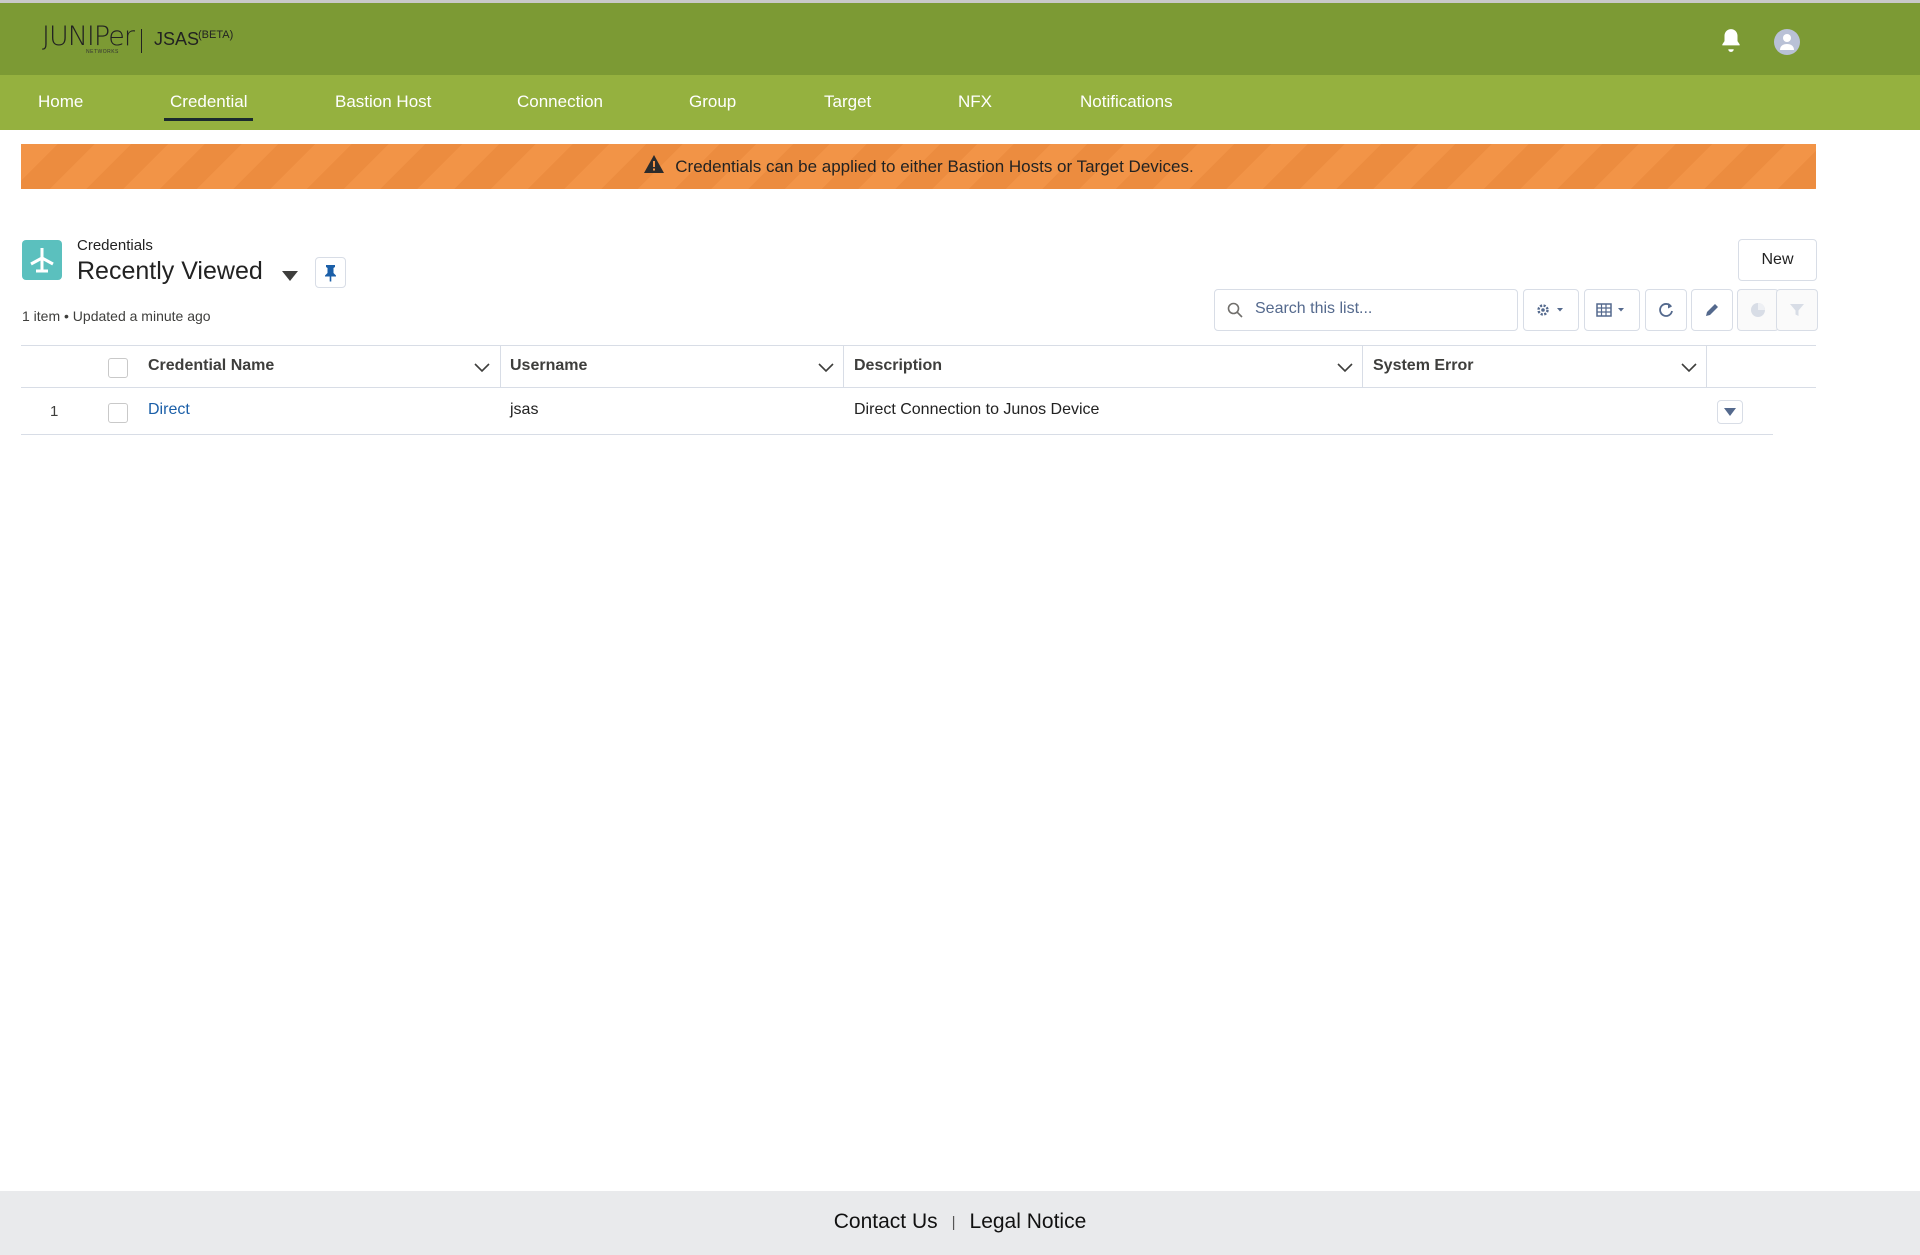 This screenshot has width=1920, height=1255. I want to click on logo-divider, so click(141, 41).